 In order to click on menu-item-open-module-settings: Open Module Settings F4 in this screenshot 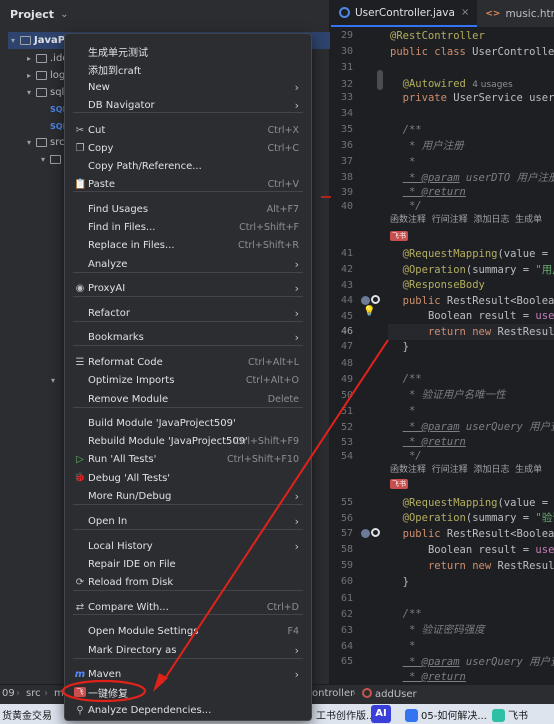, I will do `click(188, 631)`.